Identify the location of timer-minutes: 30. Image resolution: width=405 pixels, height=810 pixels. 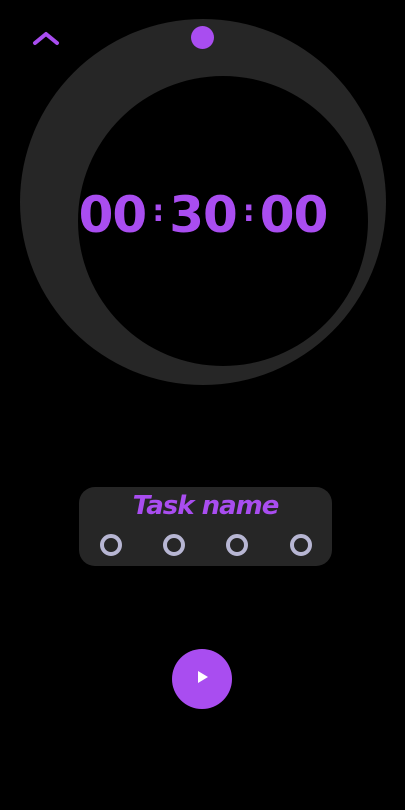
(203, 215).